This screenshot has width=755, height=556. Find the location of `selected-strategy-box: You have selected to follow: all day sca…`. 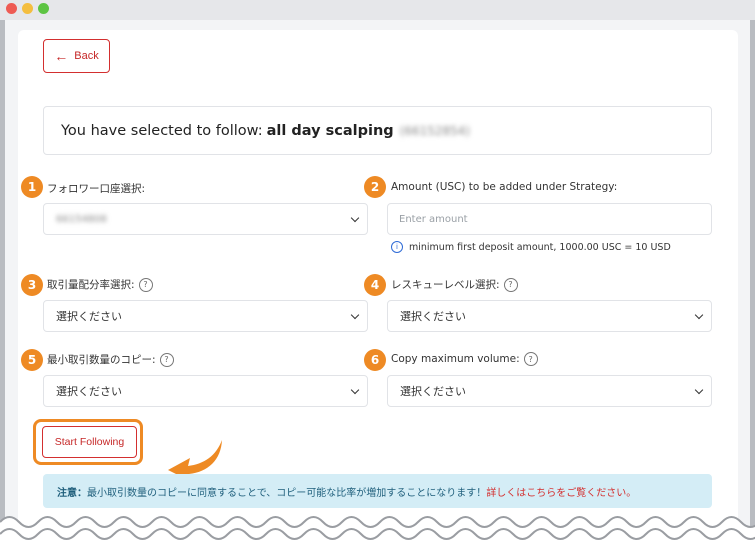

selected-strategy-box: You have selected to follow: all day sca… is located at coordinates (377, 130).